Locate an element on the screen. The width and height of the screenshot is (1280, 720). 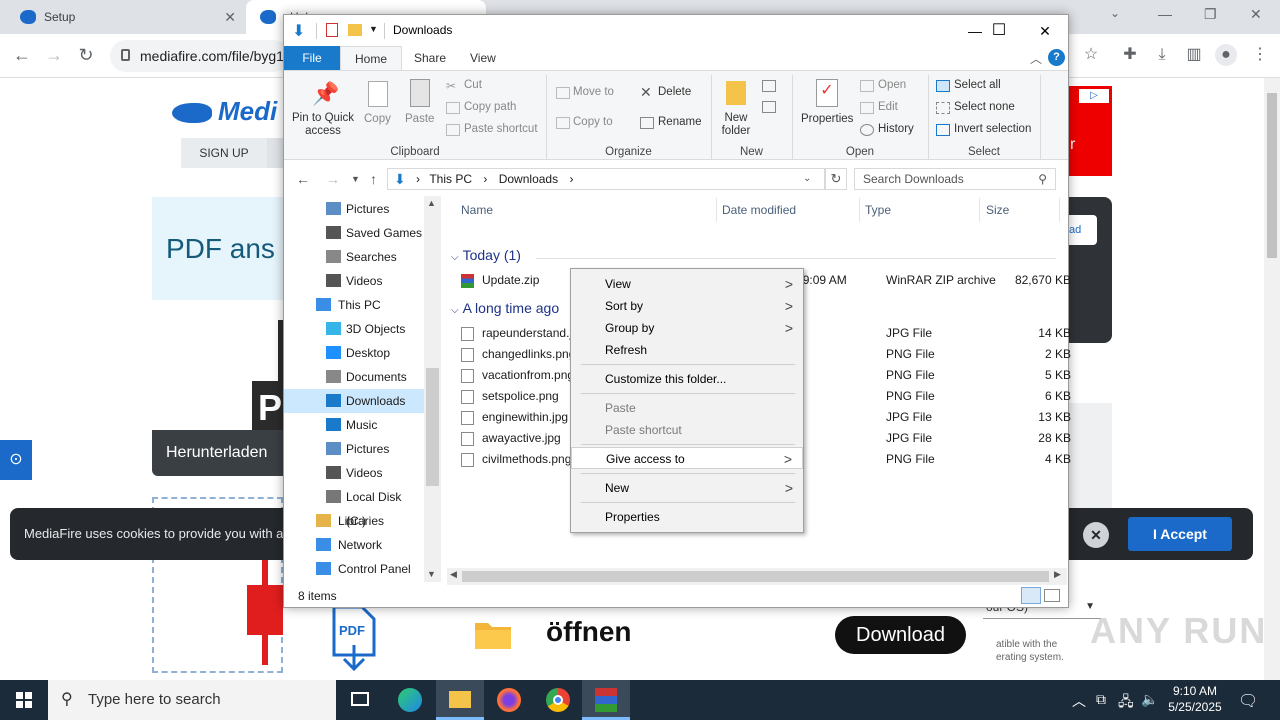
edge-icon is located at coordinates (410, 700).